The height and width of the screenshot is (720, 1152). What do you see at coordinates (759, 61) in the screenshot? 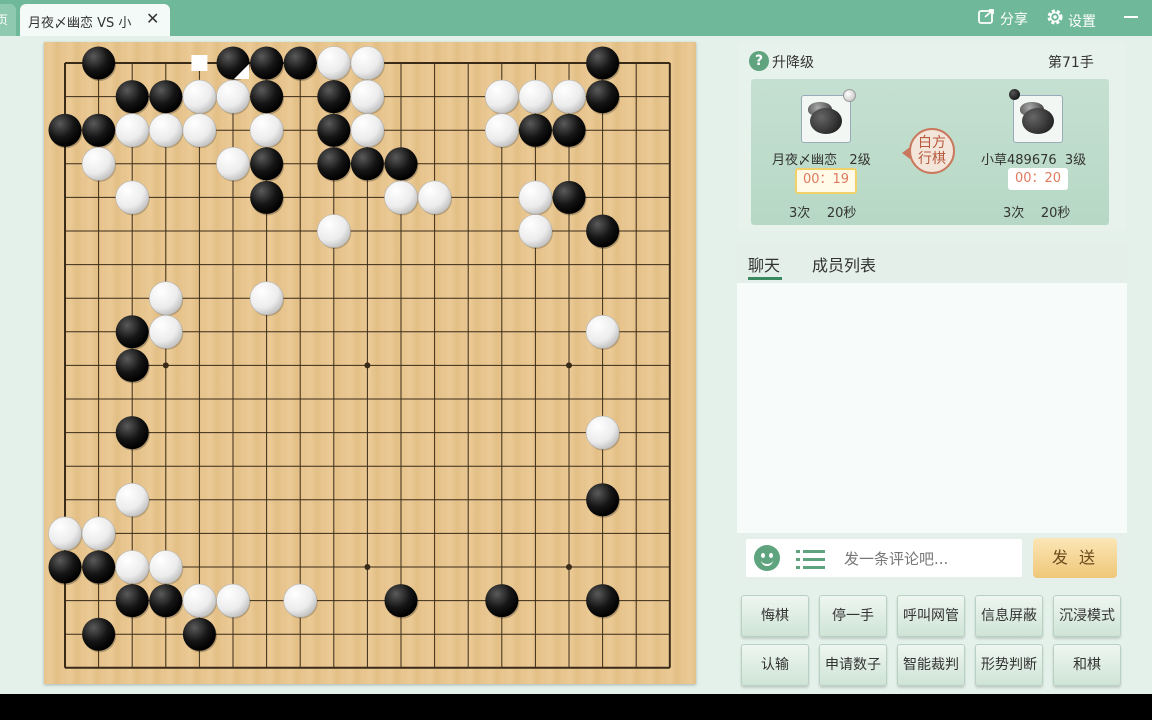
I see `help-icon: ?` at bounding box center [759, 61].